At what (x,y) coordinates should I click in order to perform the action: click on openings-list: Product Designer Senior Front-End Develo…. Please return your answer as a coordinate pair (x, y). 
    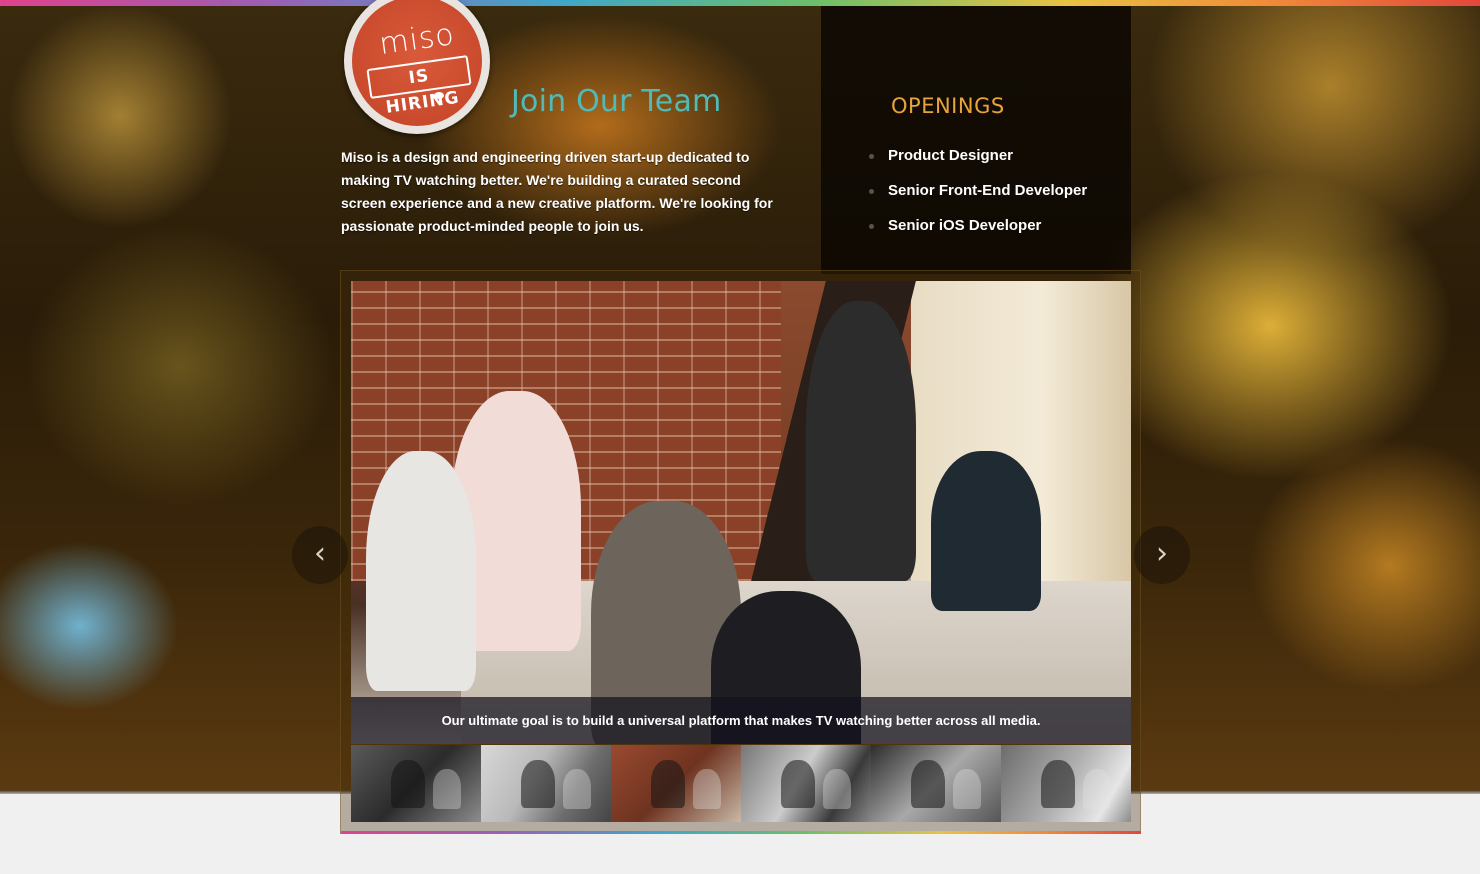
    Looking at the image, I should click on (978, 198).